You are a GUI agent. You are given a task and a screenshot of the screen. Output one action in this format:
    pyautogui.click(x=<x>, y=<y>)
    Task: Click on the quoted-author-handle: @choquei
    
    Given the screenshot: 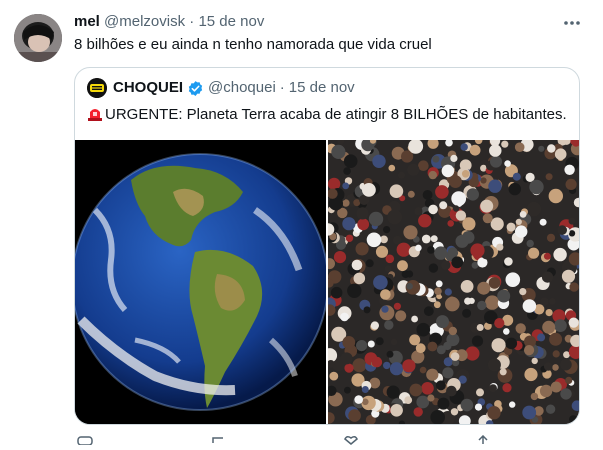 What is the action you would take?
    pyautogui.click(x=242, y=88)
    